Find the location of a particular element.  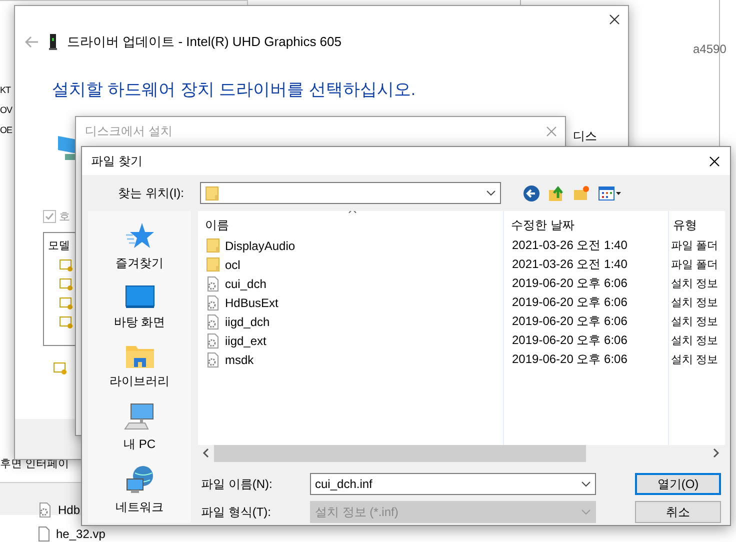

monitor-icon is located at coordinates (139, 297).